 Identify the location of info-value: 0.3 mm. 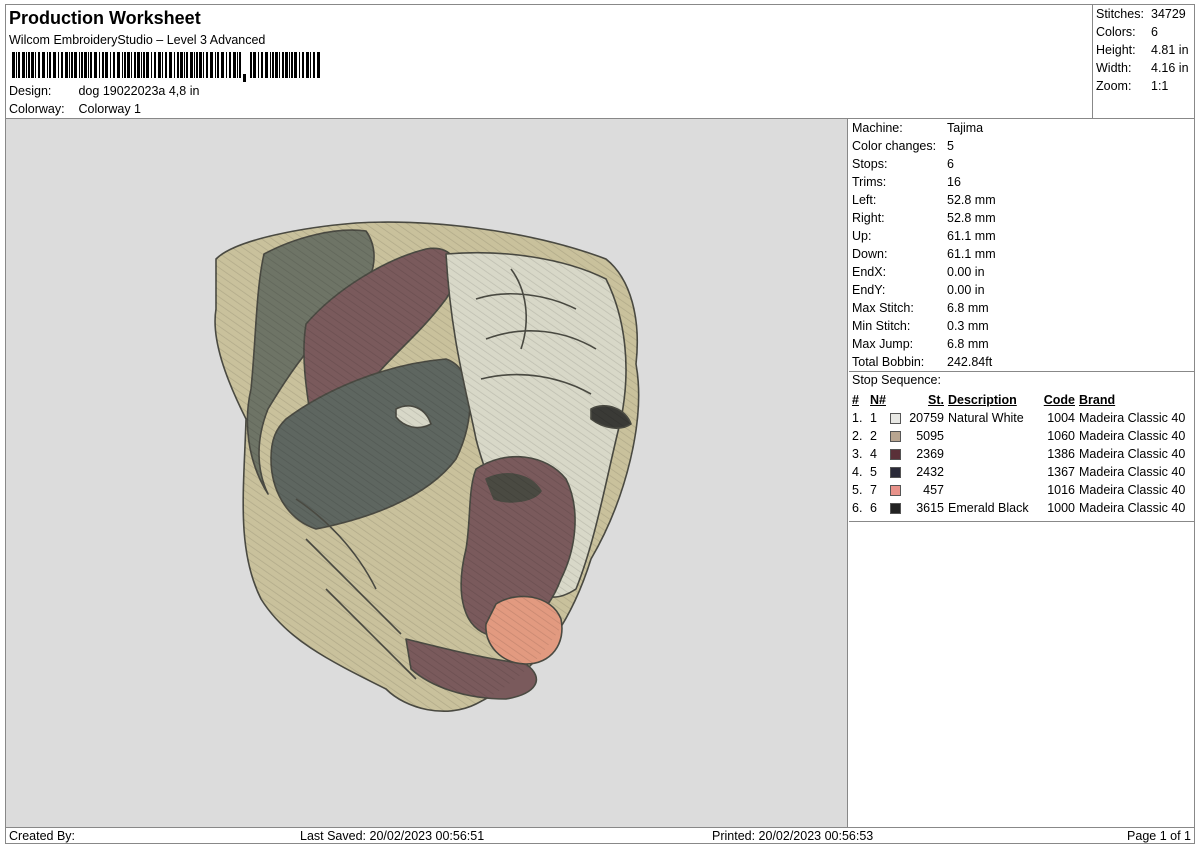
(968, 326).